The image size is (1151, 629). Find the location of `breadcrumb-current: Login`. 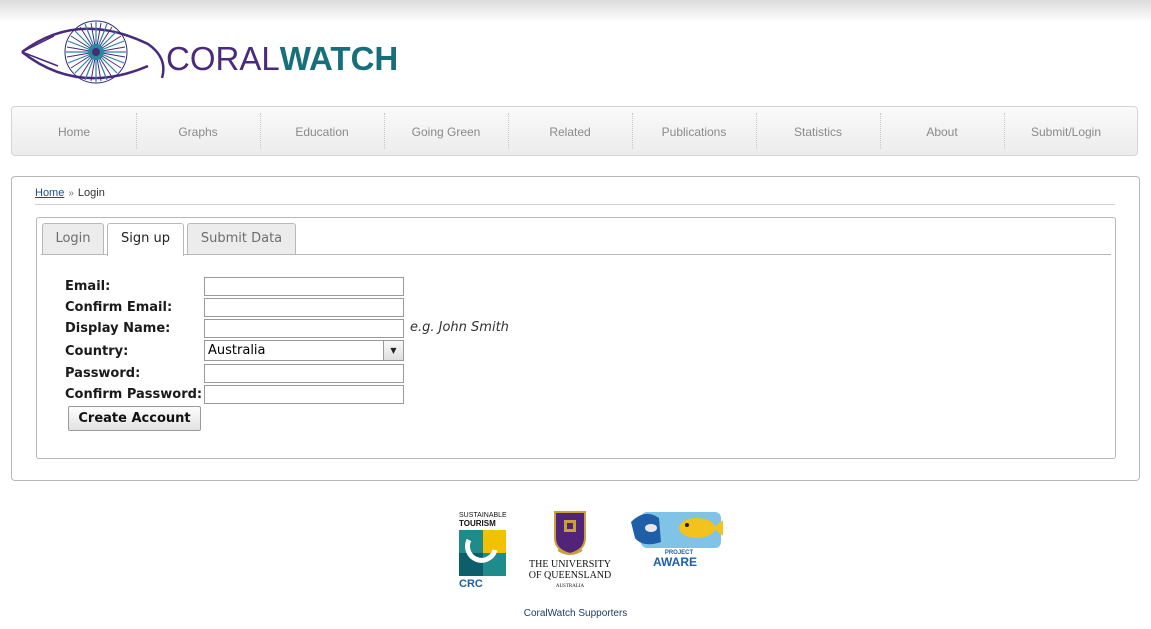

breadcrumb-current: Login is located at coordinates (91, 193).